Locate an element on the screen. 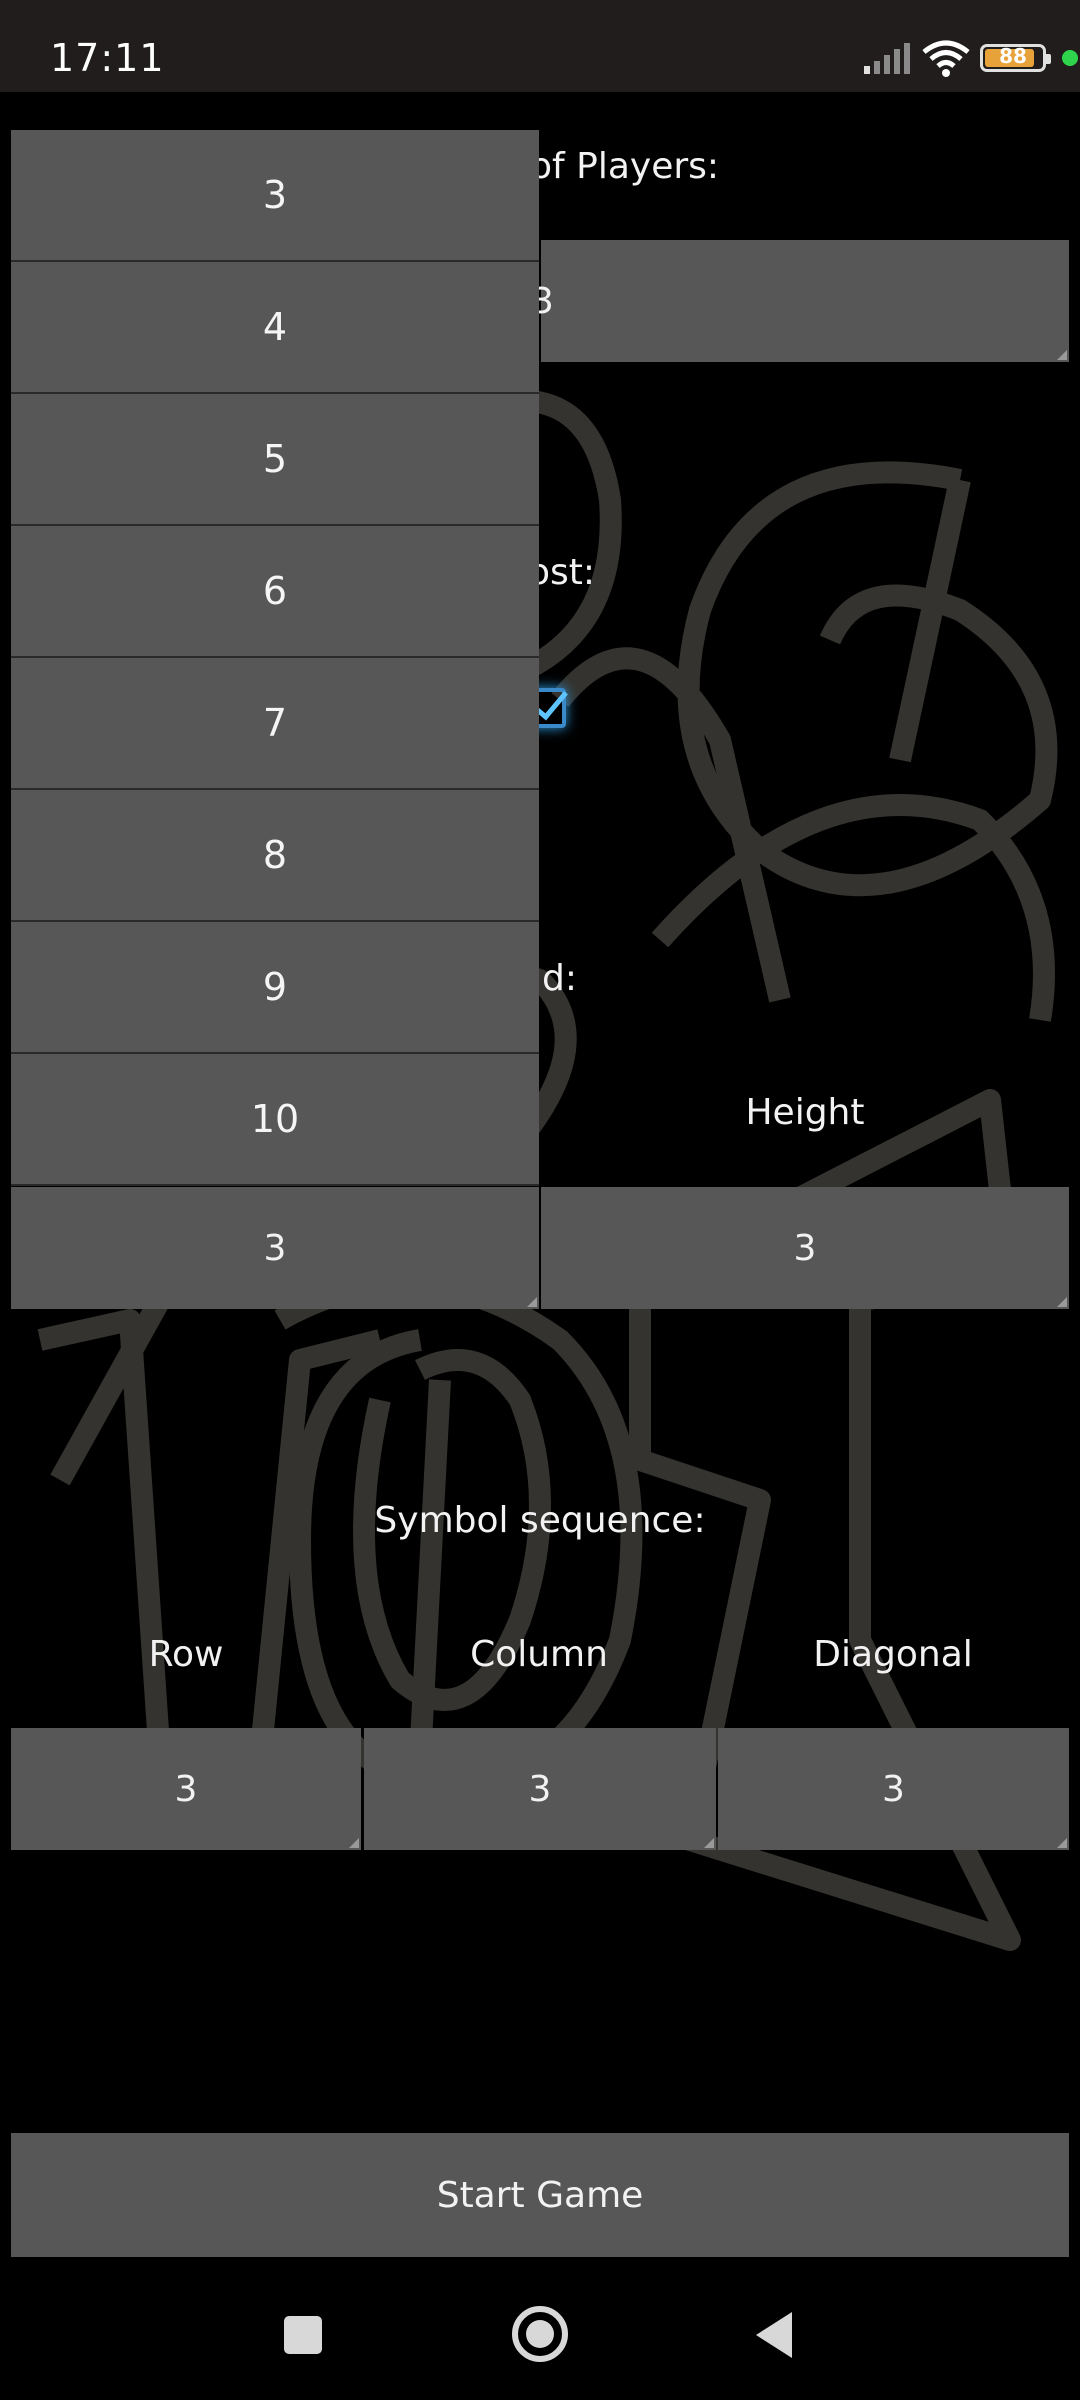 This screenshot has width=1080, height=2400. status-bar: 17:11 88 is located at coordinates (540, 46).